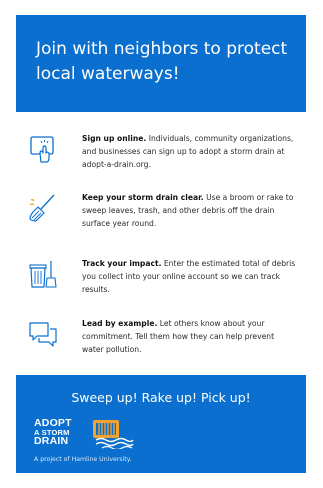 Image resolution: width=323 pixels, height=488 pixels. What do you see at coordinates (120, 323) in the screenshot?
I see `step-title: Lead by example.` at bounding box center [120, 323].